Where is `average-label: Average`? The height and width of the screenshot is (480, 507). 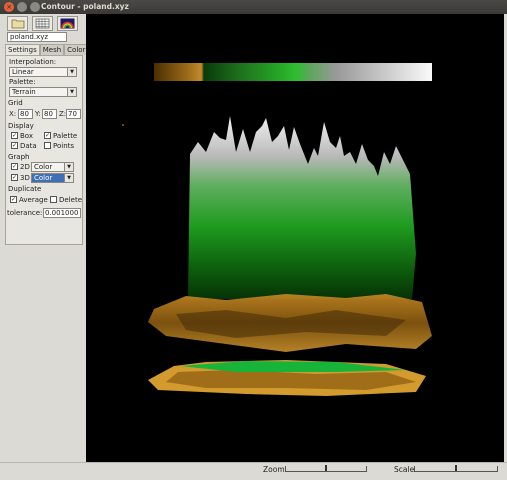
average-label: Average is located at coordinates (33, 200).